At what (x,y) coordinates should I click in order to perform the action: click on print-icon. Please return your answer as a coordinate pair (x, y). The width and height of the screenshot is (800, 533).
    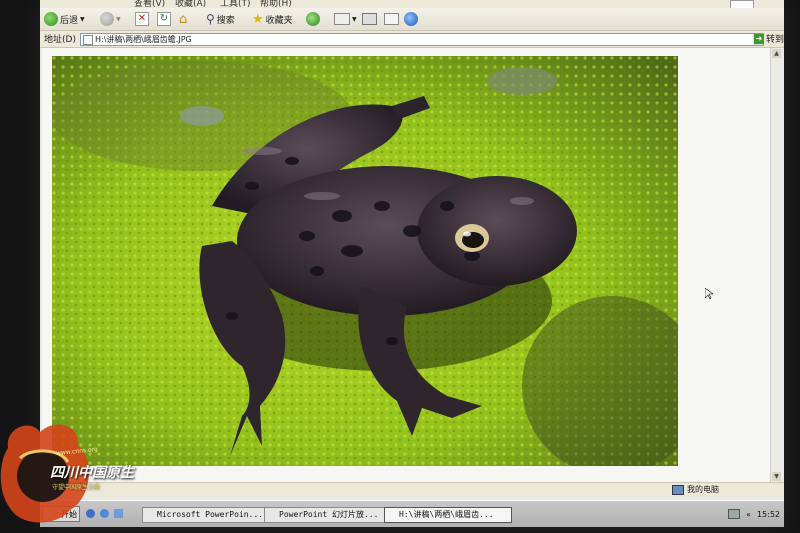
    Looking at the image, I should click on (369, 19).